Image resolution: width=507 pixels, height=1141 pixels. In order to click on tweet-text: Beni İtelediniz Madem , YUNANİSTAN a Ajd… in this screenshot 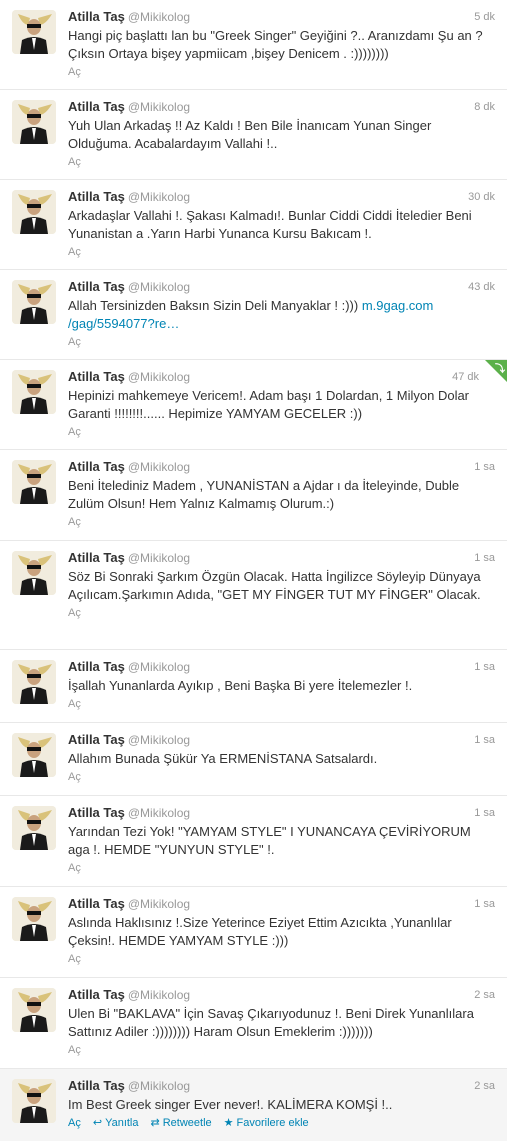, I will do `click(264, 494)`.